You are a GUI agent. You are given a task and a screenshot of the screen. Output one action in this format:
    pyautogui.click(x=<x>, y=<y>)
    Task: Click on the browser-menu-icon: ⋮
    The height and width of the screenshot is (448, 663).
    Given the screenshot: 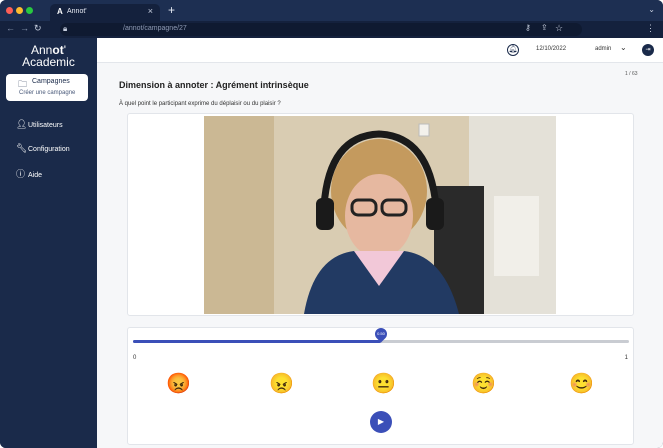 What is the action you would take?
    pyautogui.click(x=650, y=28)
    